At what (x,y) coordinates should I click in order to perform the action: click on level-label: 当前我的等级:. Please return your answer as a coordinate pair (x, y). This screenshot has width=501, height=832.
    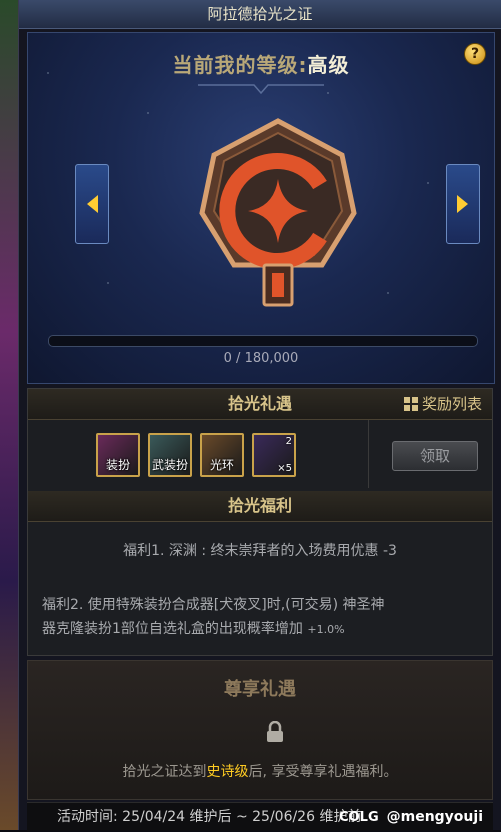
    Looking at the image, I should click on (240, 65).